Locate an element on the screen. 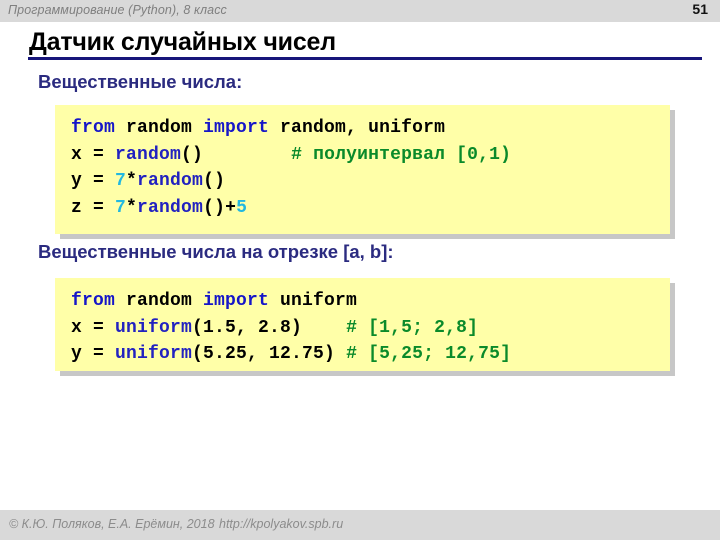  code-comment: # [5,25; 12,75] is located at coordinates (429, 354).